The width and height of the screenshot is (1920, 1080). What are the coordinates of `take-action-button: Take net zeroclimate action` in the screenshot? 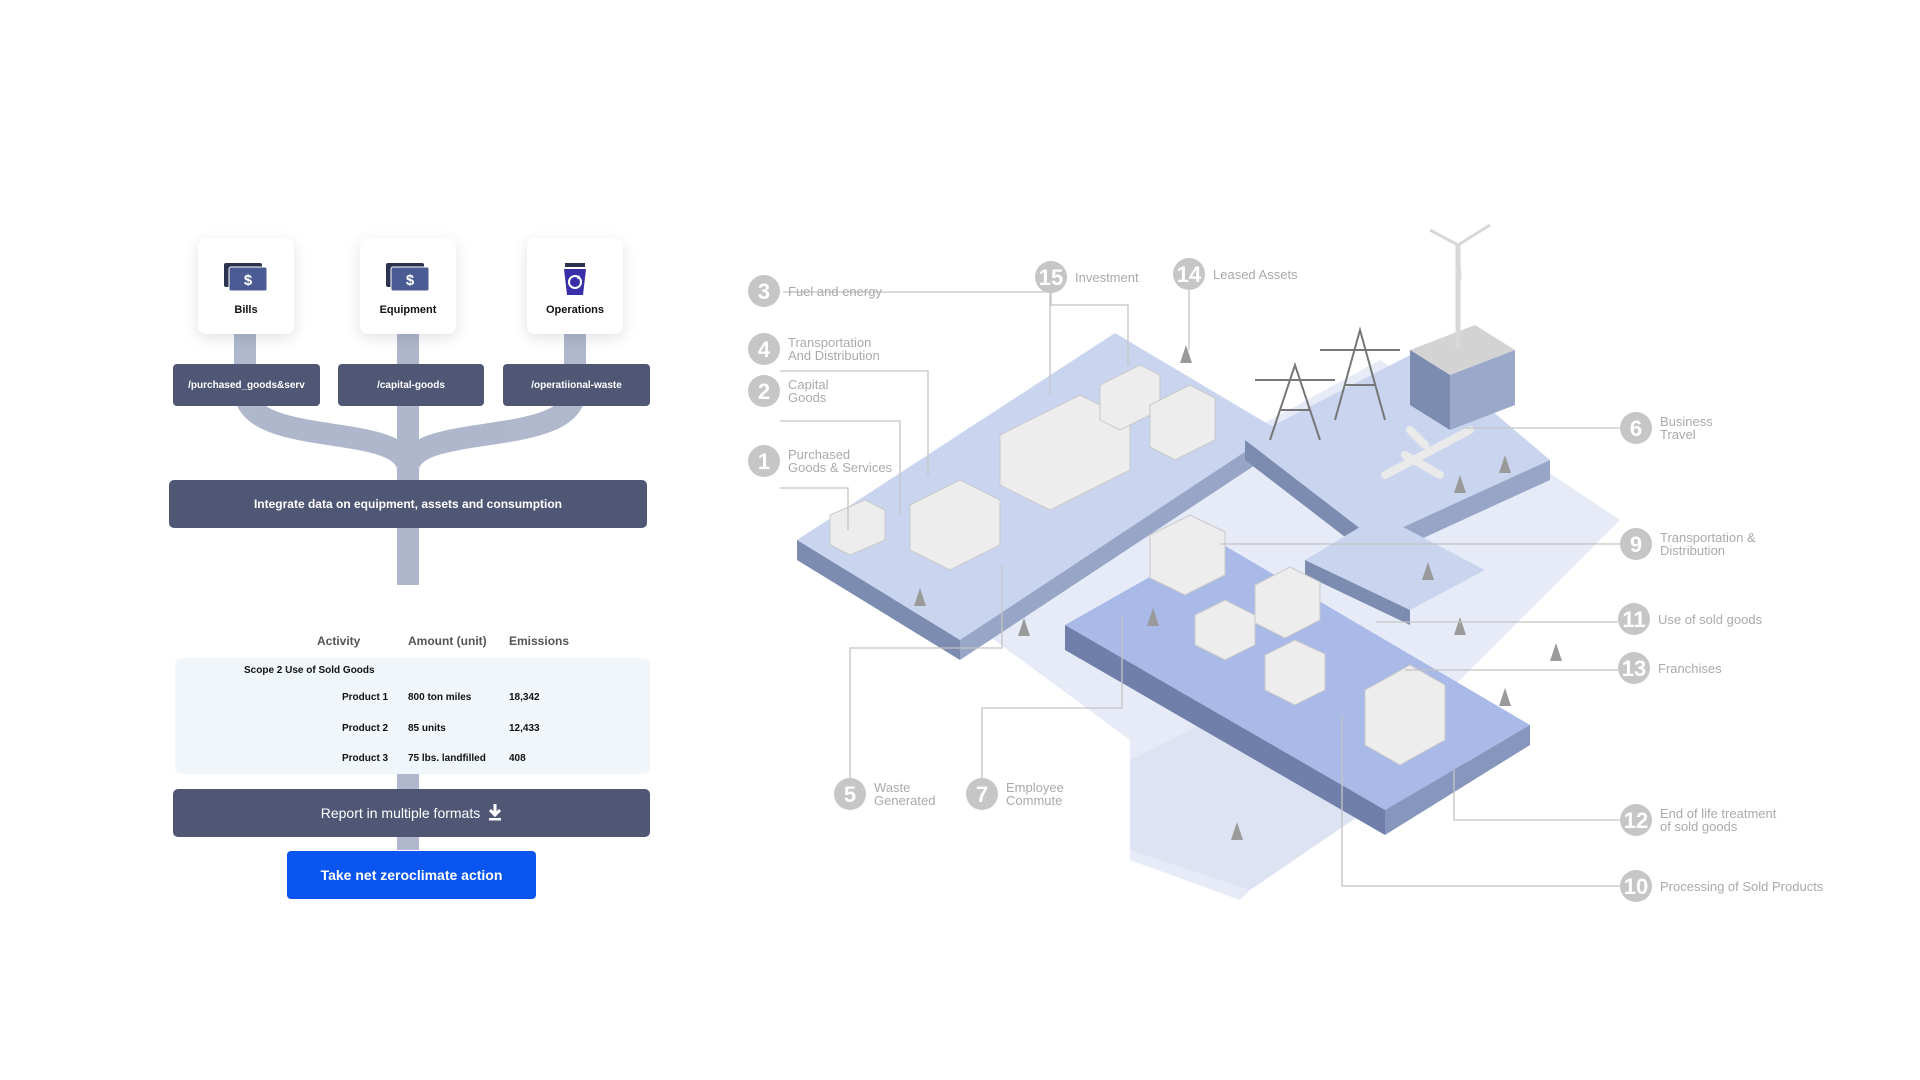 It's located at (411, 875).